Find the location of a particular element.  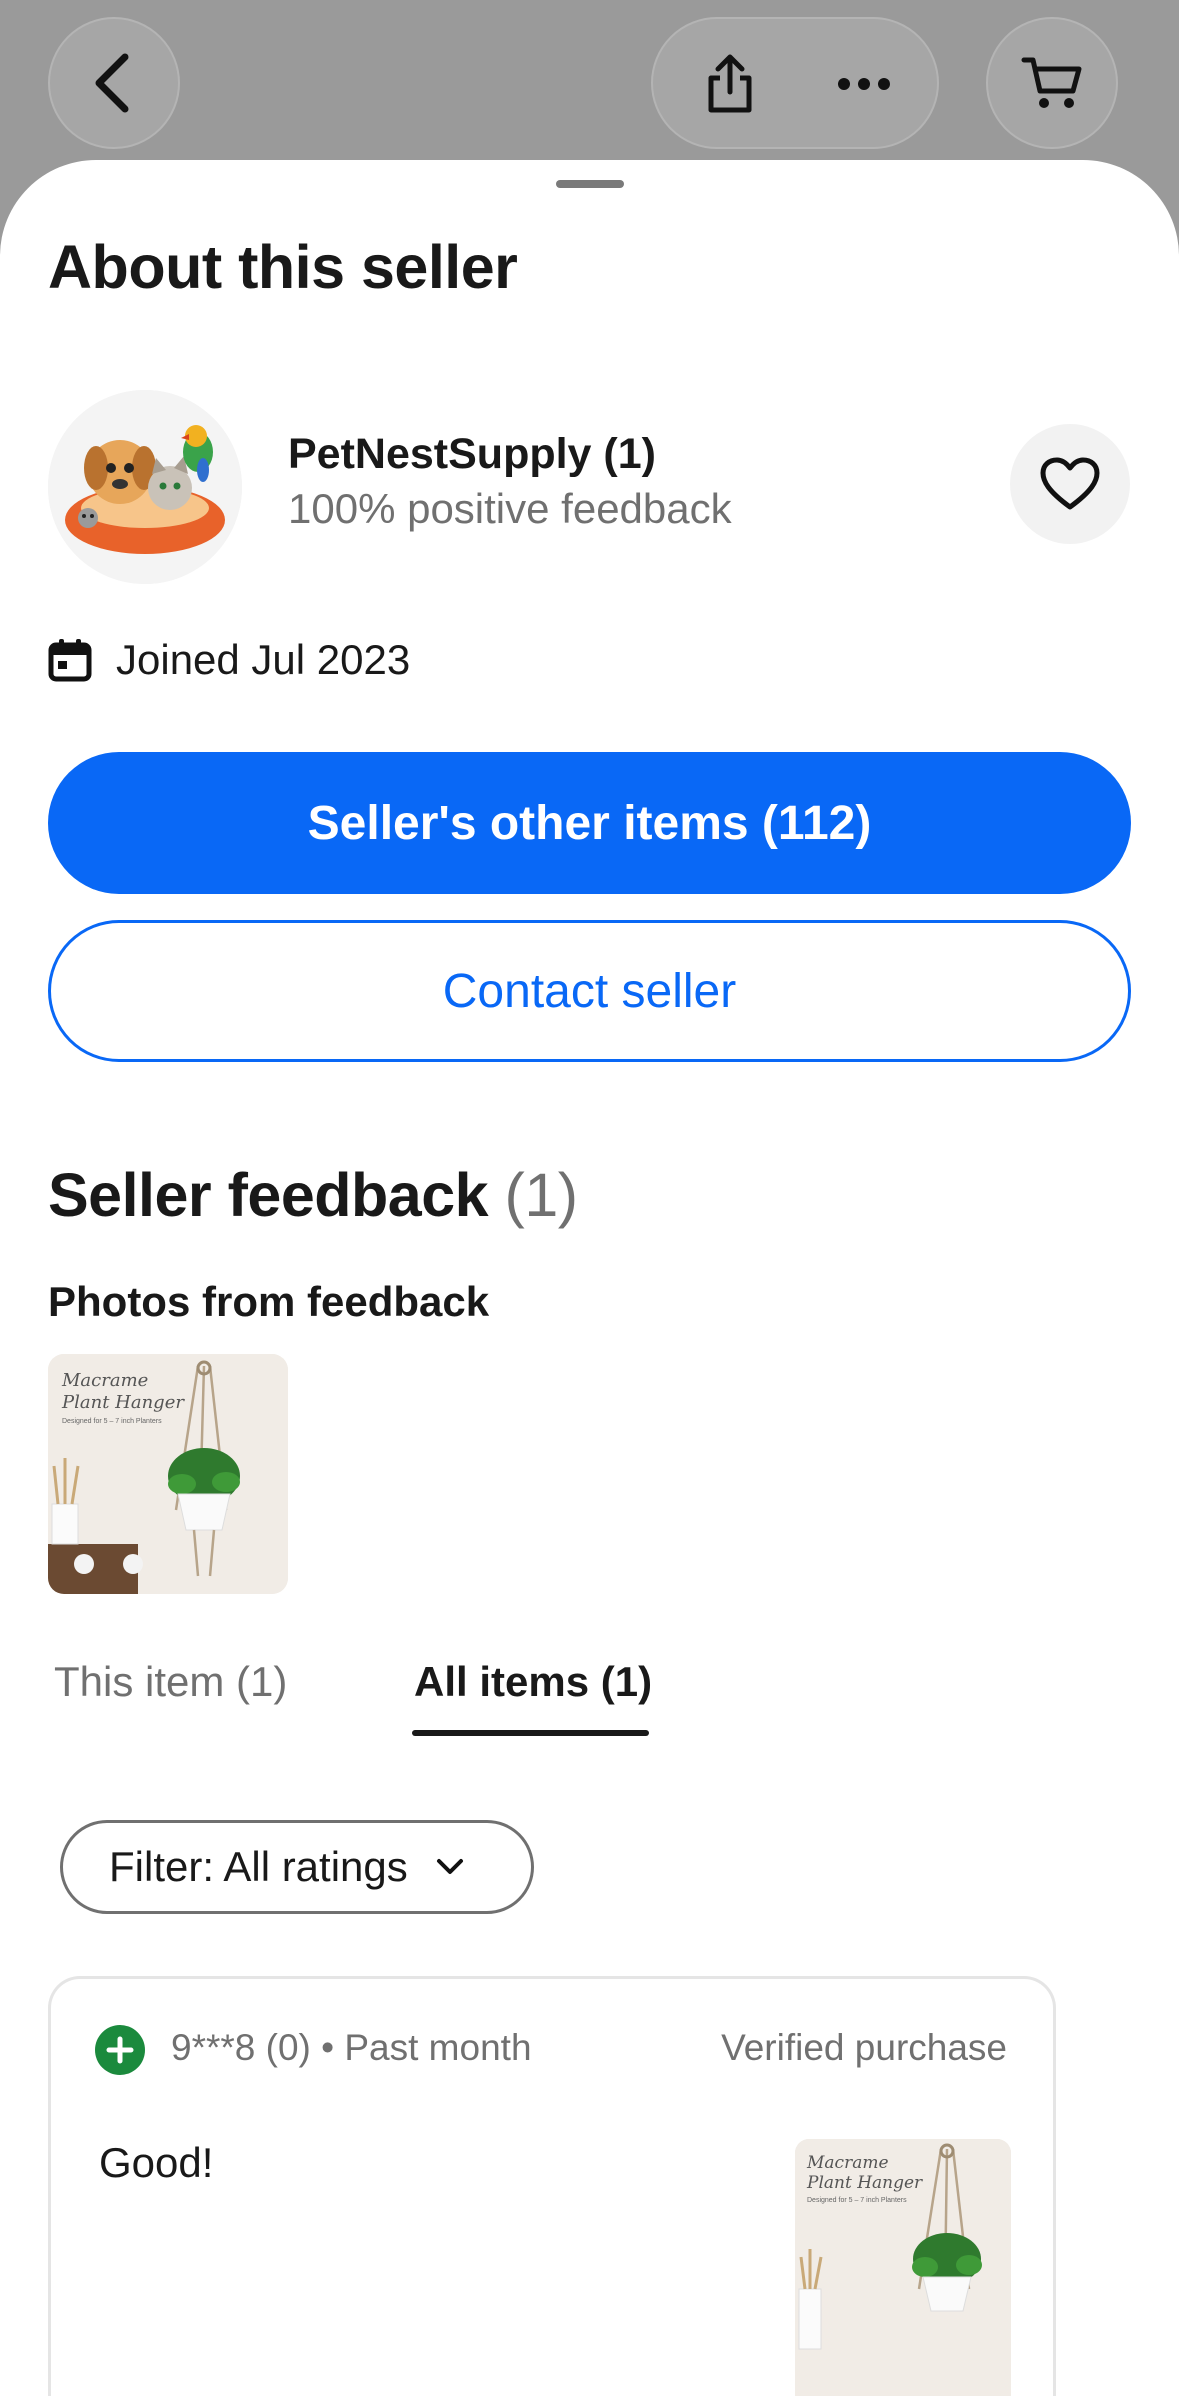

verified-purchase-label: Verified purchase is located at coordinates (864, 2047).